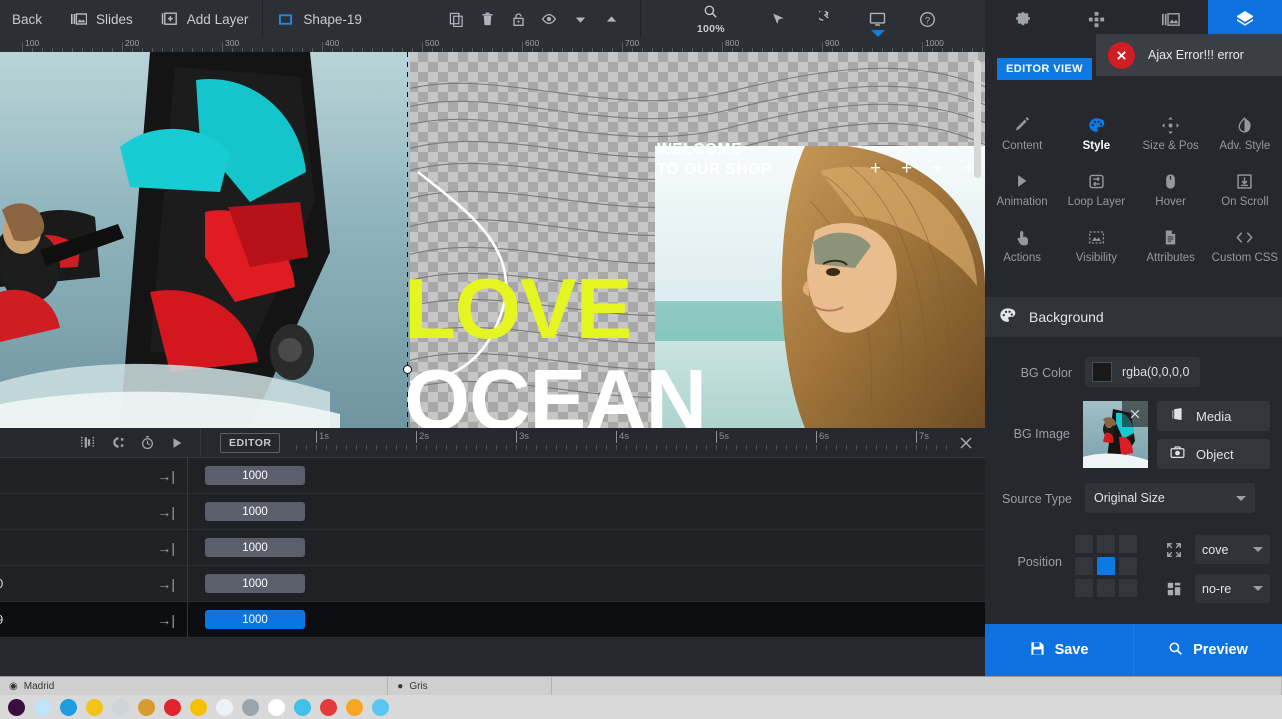 The image size is (1282, 719). I want to click on pointer-icon, so click(778, 19).